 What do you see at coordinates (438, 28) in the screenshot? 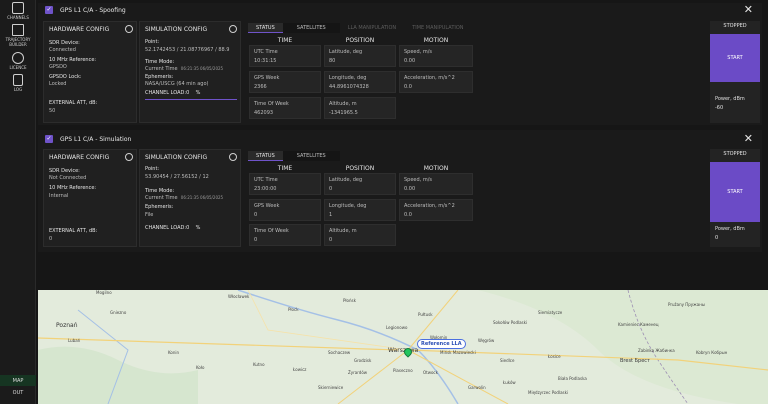
I see `tab-time-manipulation: TIME MANIPULATION` at bounding box center [438, 28].